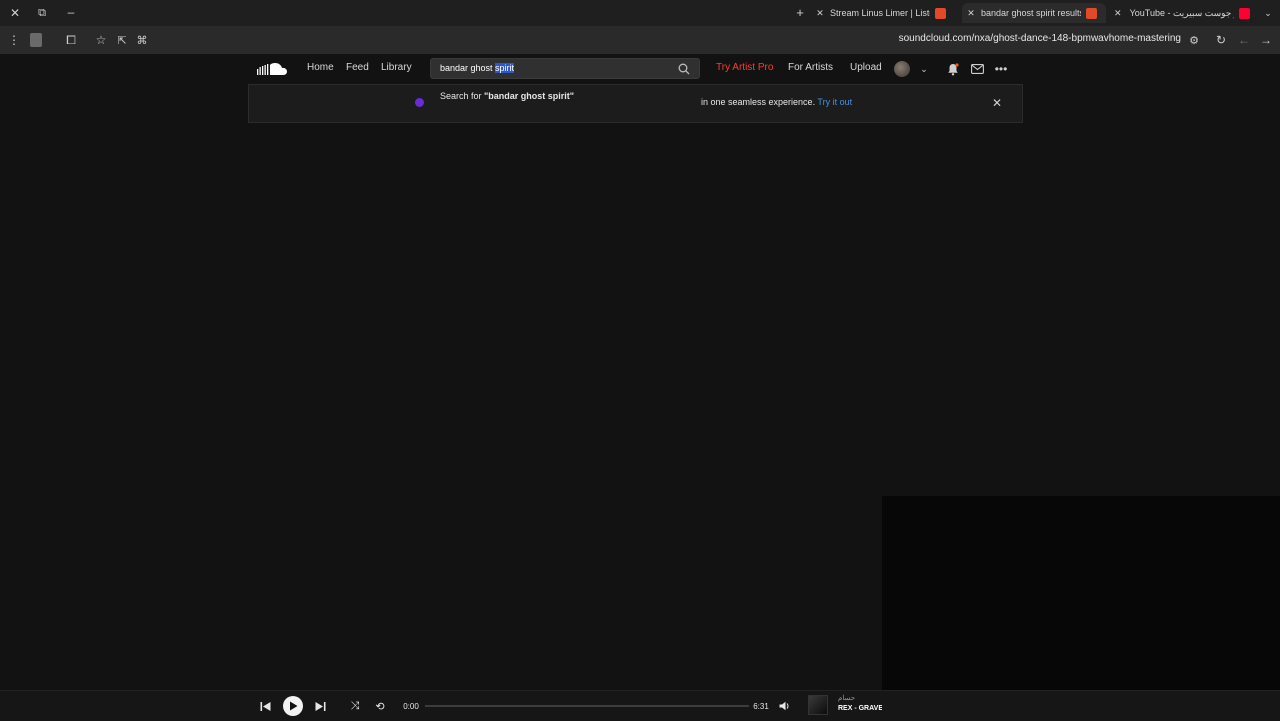  I want to click on banner-experience-label: in one seamless experience., so click(758, 102).